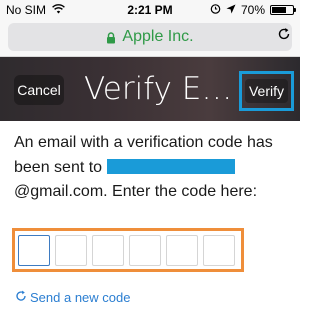  I want to click on battery-percent: 70%, so click(252, 10).